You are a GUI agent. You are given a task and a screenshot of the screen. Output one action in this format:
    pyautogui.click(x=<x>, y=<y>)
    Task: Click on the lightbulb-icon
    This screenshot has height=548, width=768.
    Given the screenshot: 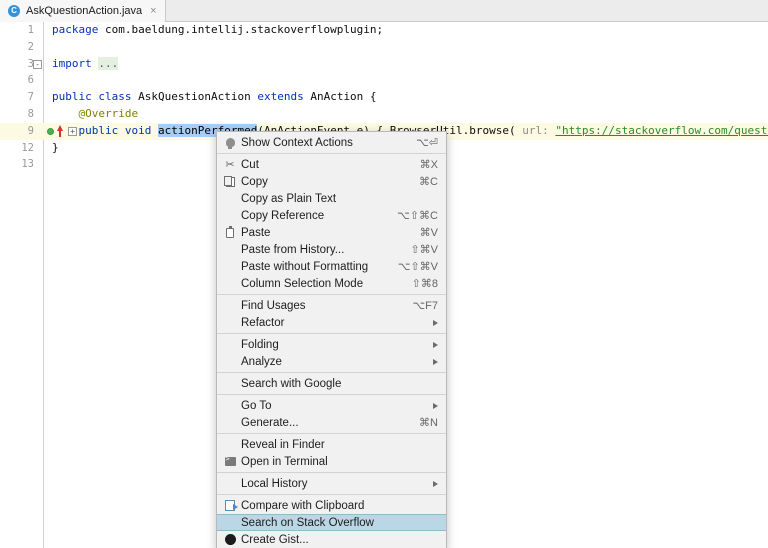 What is the action you would take?
    pyautogui.click(x=230, y=143)
    